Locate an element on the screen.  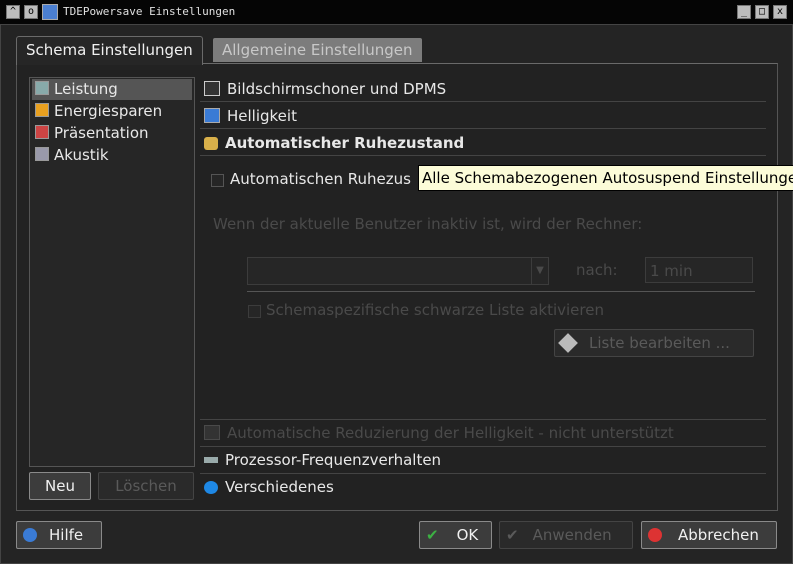
help-button: Hilfe is located at coordinates (59, 535).